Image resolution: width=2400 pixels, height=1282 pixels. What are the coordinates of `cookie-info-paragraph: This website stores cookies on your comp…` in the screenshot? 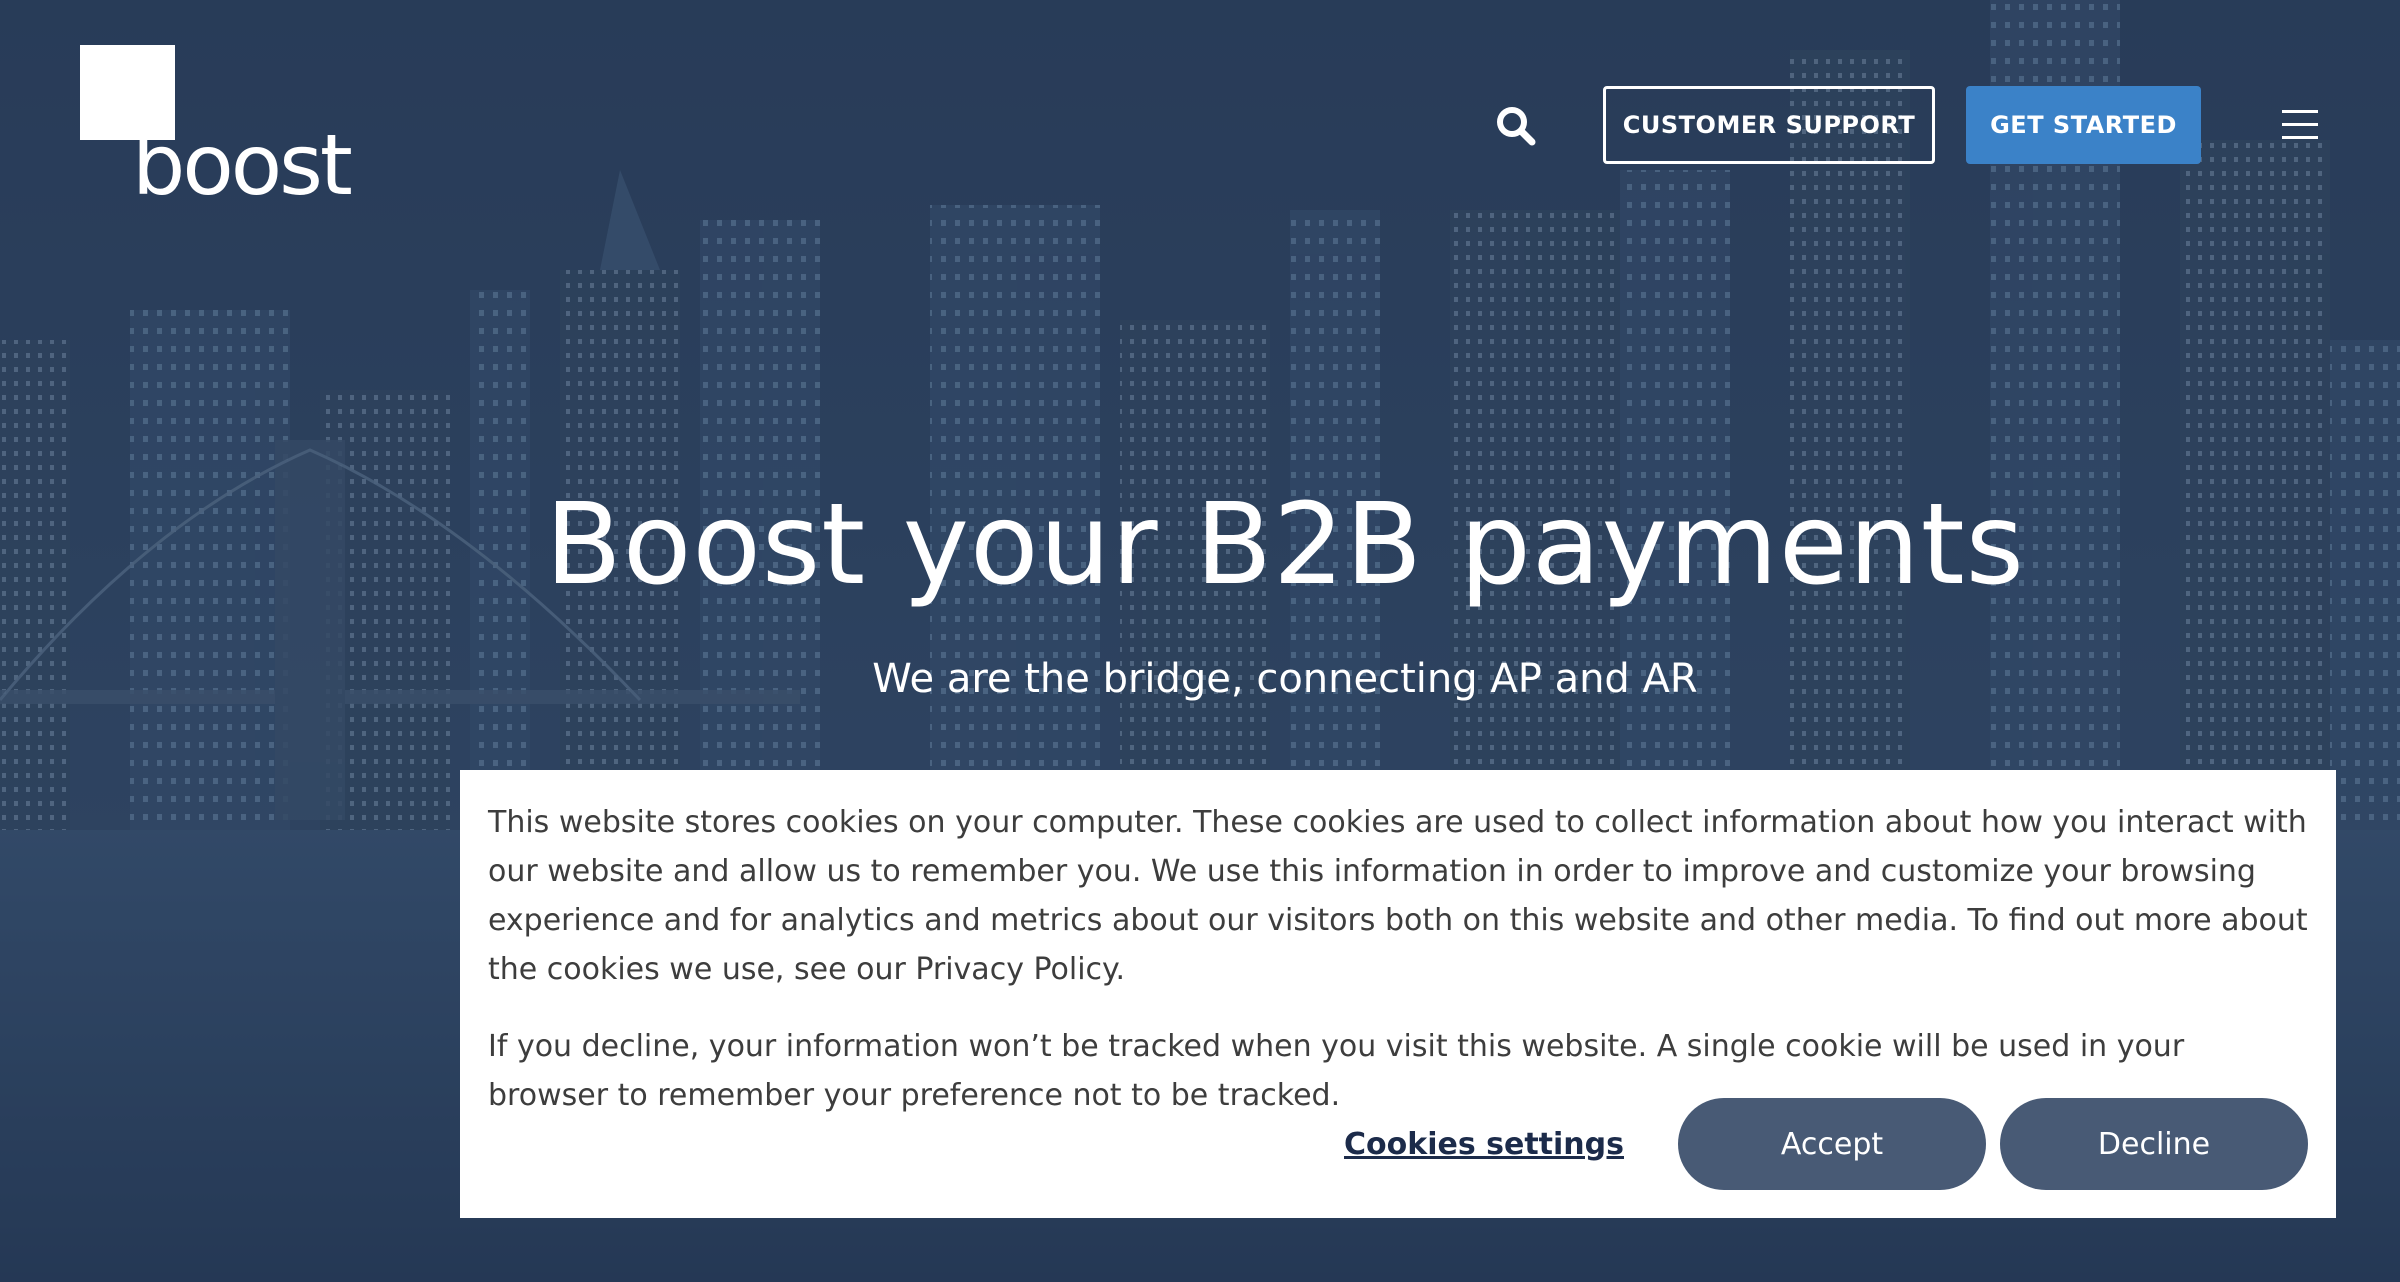 It's located at (1398, 896).